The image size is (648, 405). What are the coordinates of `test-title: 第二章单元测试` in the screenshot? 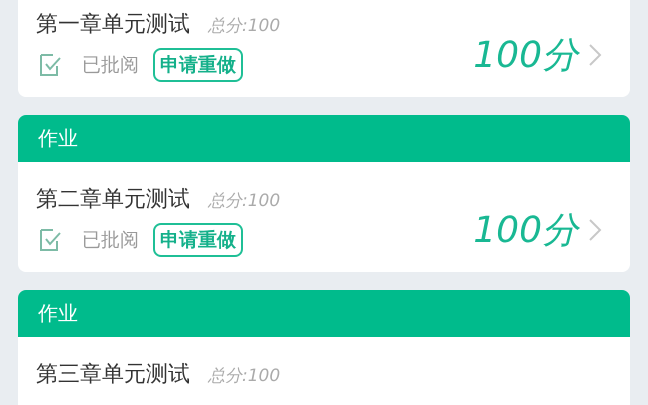 It's located at (113, 200).